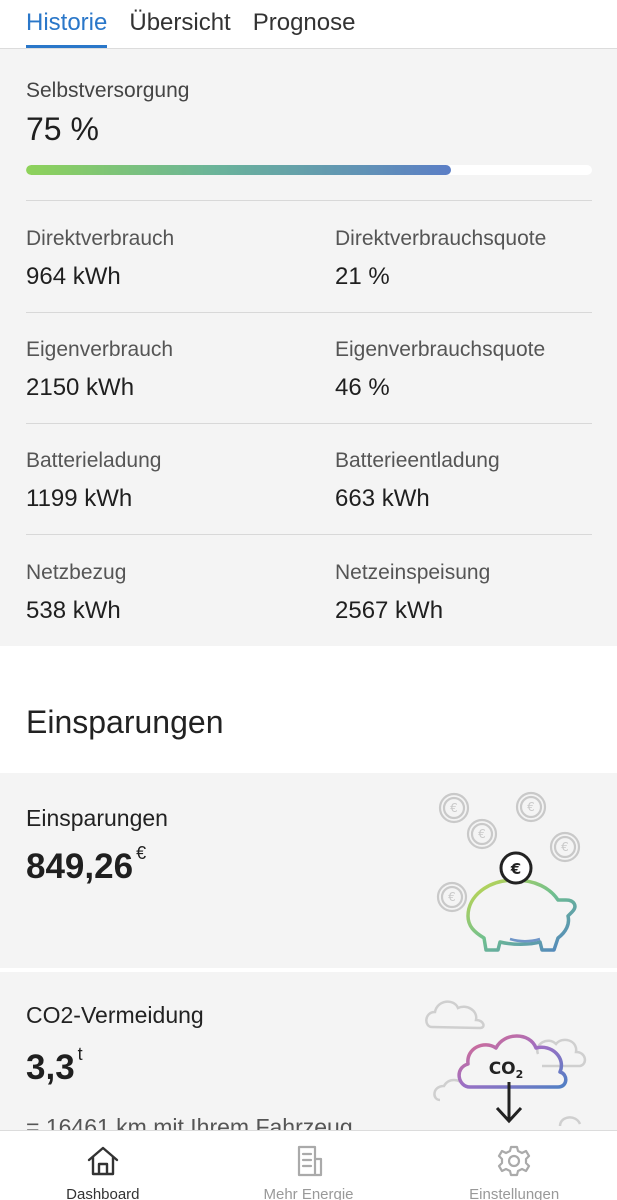  I want to click on nav-einstellungen-label: Einstellungen, so click(514, 1193).